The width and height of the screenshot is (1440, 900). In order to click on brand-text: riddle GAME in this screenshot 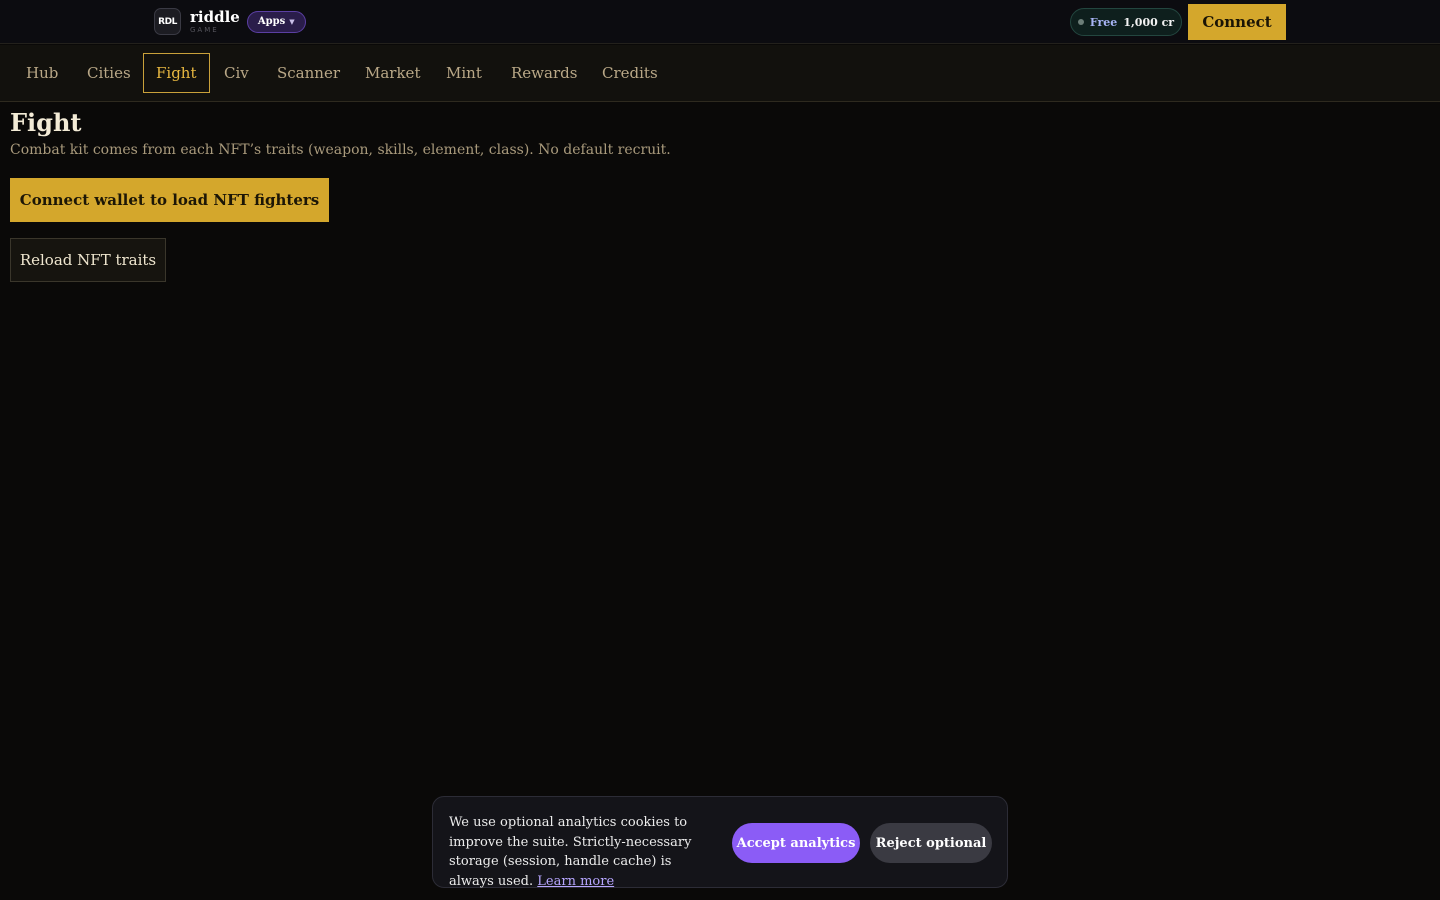, I will do `click(215, 20)`.